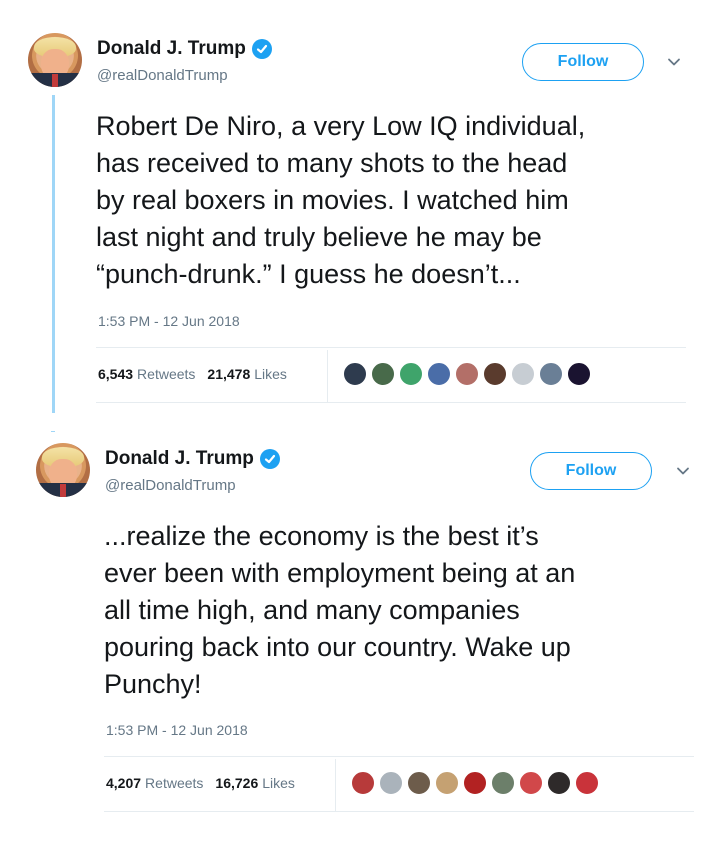  What do you see at coordinates (53, 254) in the screenshot?
I see `thread-connector-line` at bounding box center [53, 254].